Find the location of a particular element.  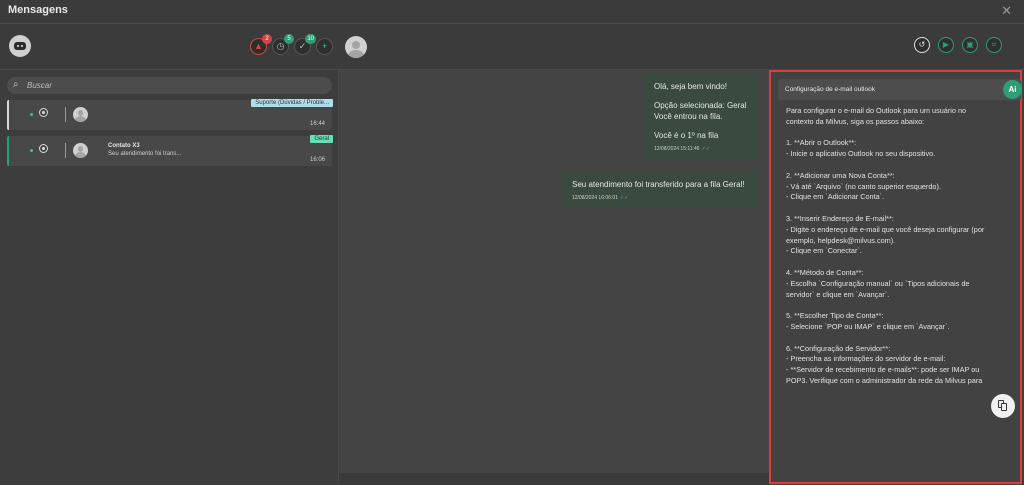

copy-icon is located at coordinates (1004, 407).